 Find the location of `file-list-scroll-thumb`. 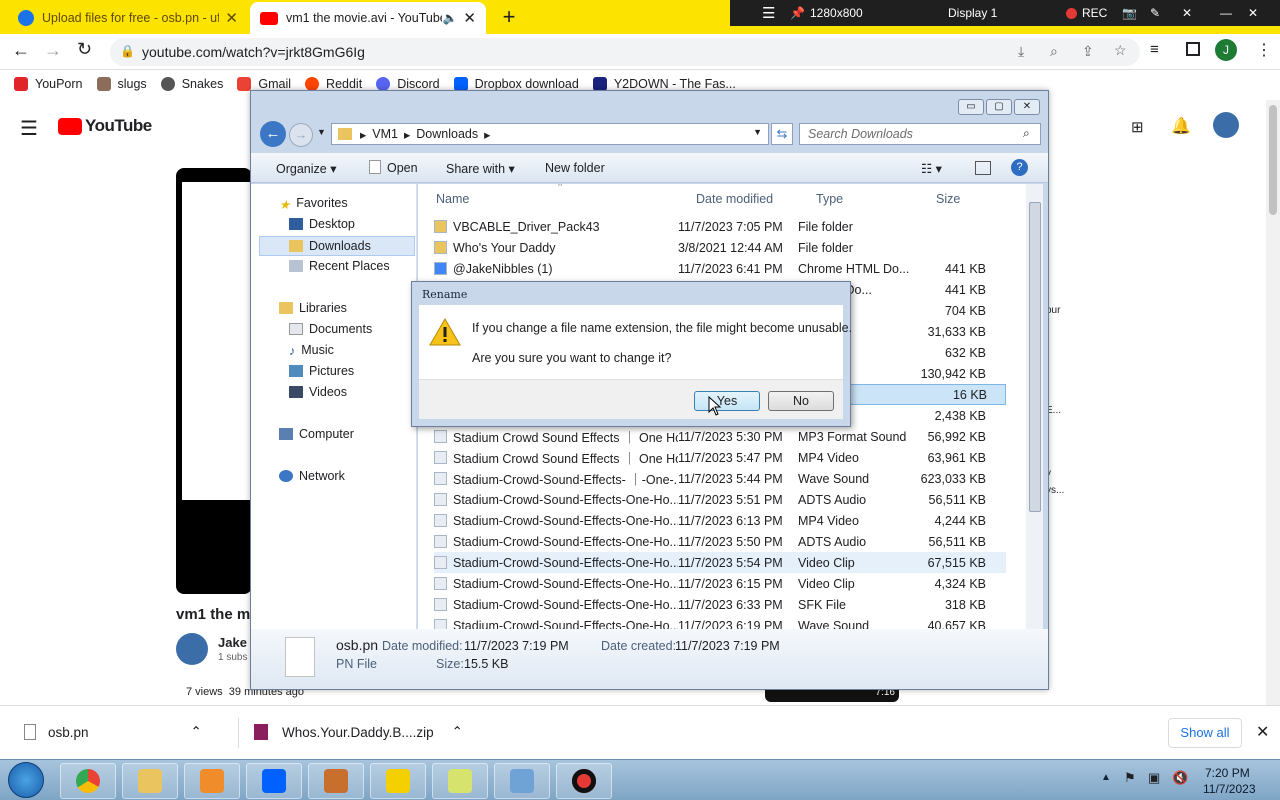

file-list-scroll-thumb is located at coordinates (1035, 357).